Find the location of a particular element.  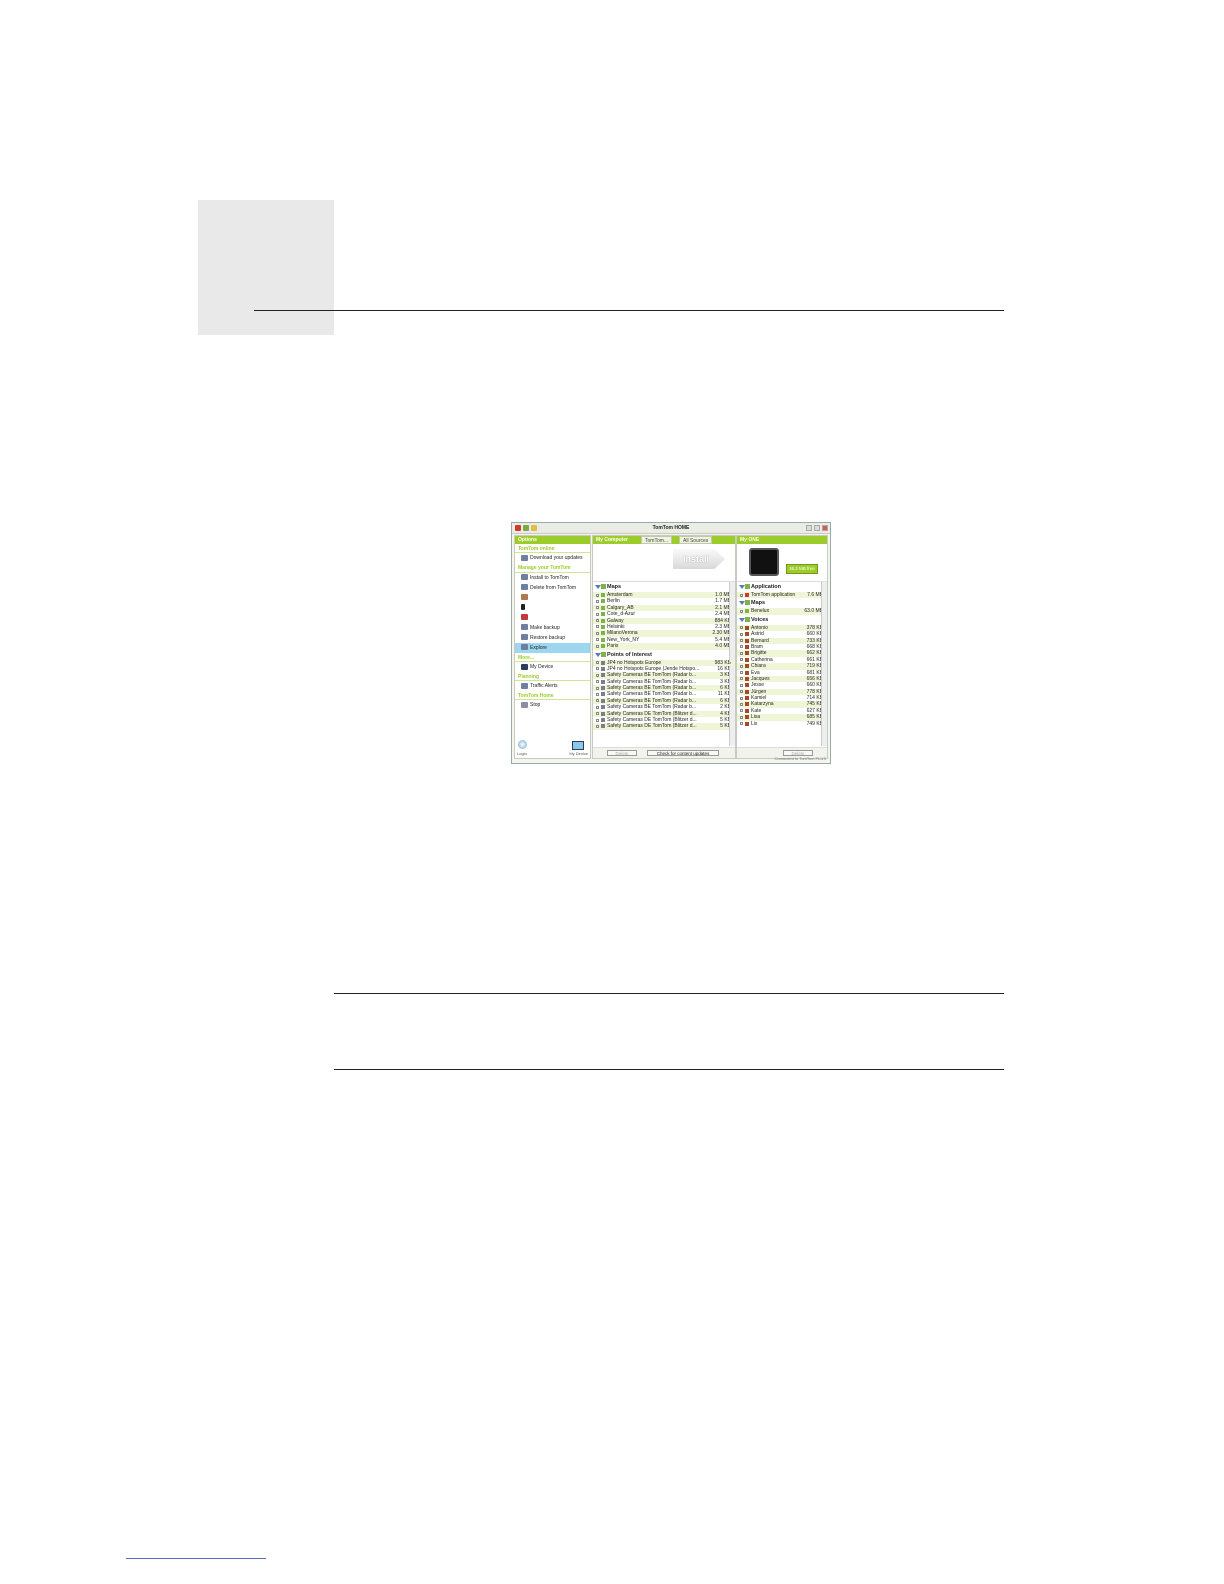

item-name: Brigitte is located at coordinates (759, 653).